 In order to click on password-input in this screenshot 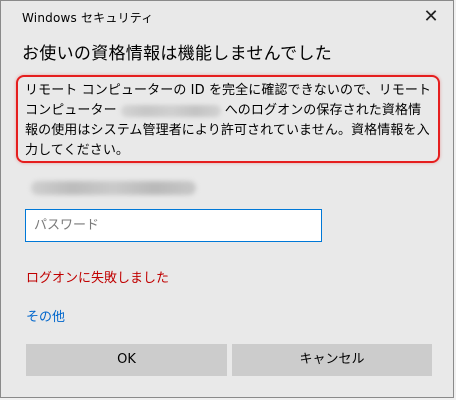, I will do `click(173, 225)`.